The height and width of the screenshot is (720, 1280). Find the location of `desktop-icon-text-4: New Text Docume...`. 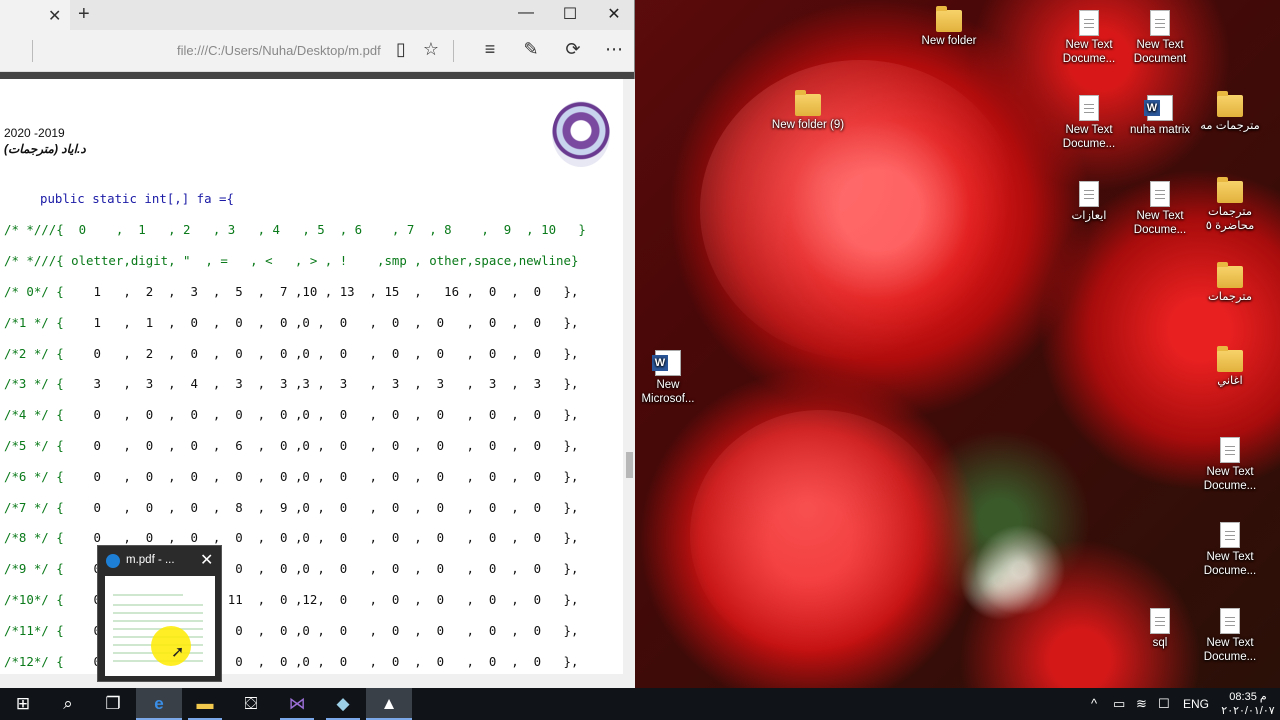

desktop-icon-text-4: New Text Docume... is located at coordinates (1160, 209).